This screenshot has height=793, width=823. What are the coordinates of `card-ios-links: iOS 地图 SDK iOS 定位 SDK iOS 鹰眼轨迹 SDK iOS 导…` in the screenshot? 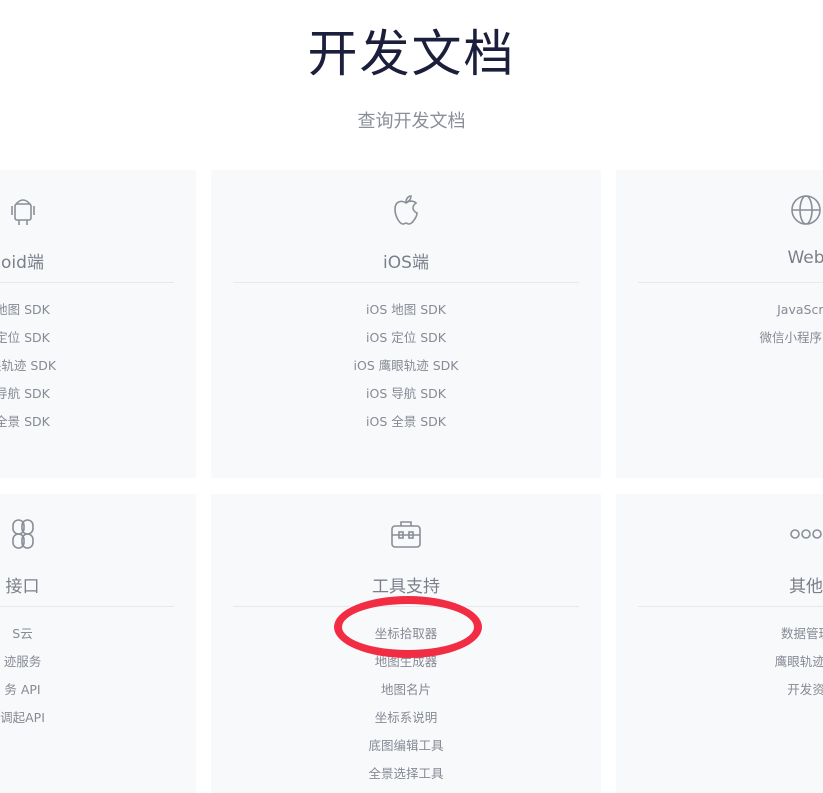 It's located at (406, 366).